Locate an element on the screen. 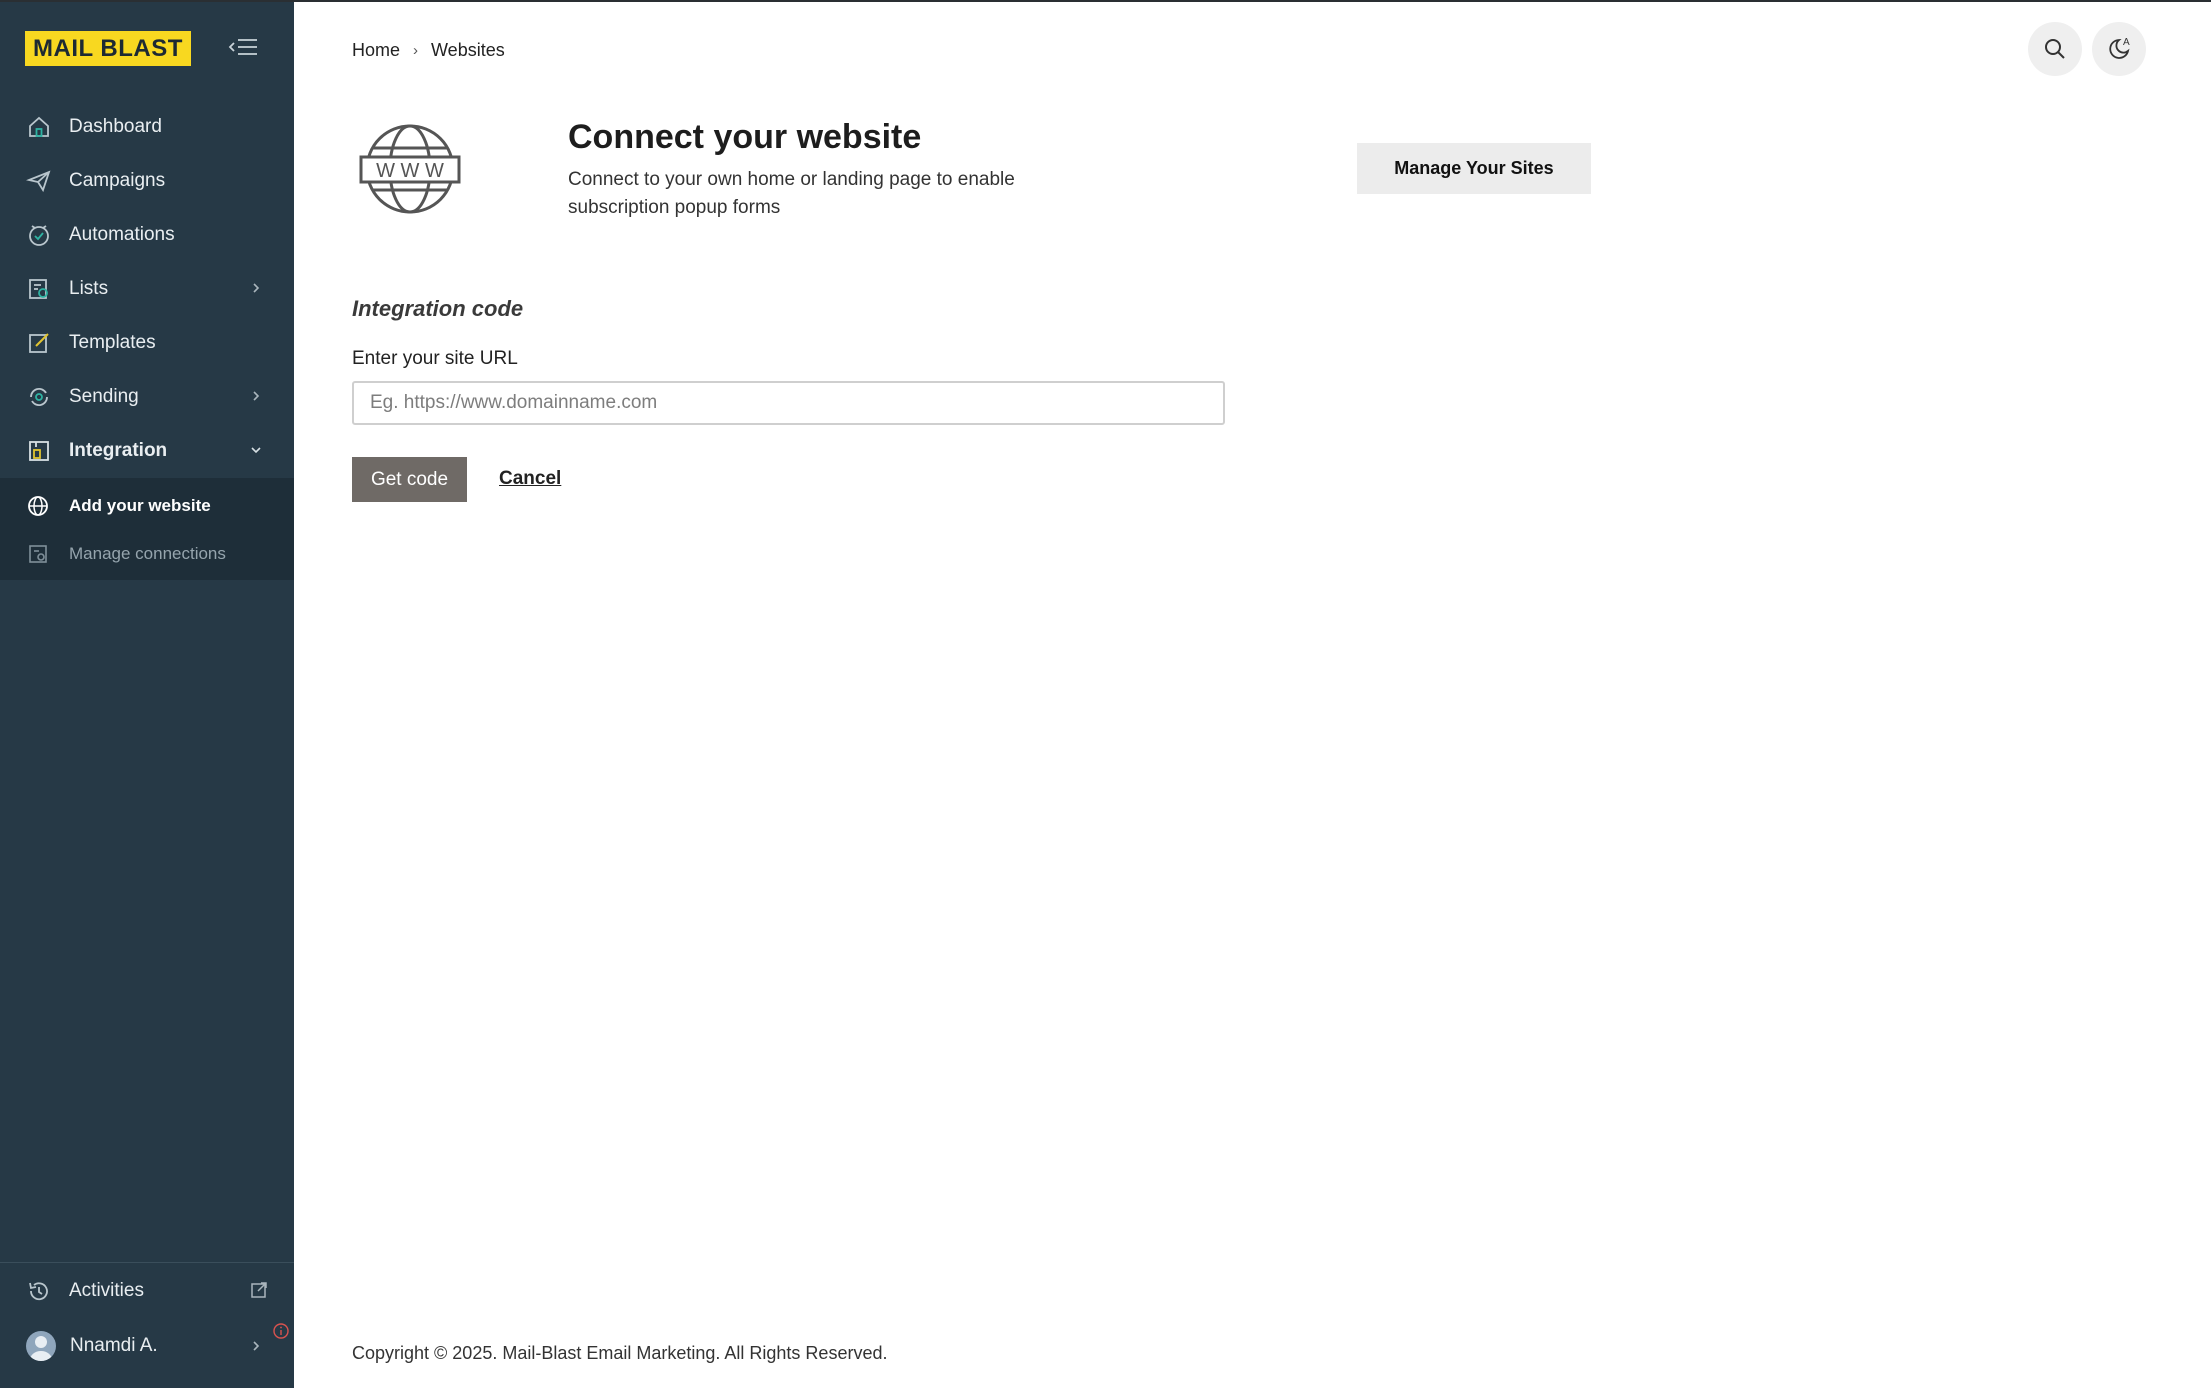  header-actions: A is located at coordinates (2087, 49).